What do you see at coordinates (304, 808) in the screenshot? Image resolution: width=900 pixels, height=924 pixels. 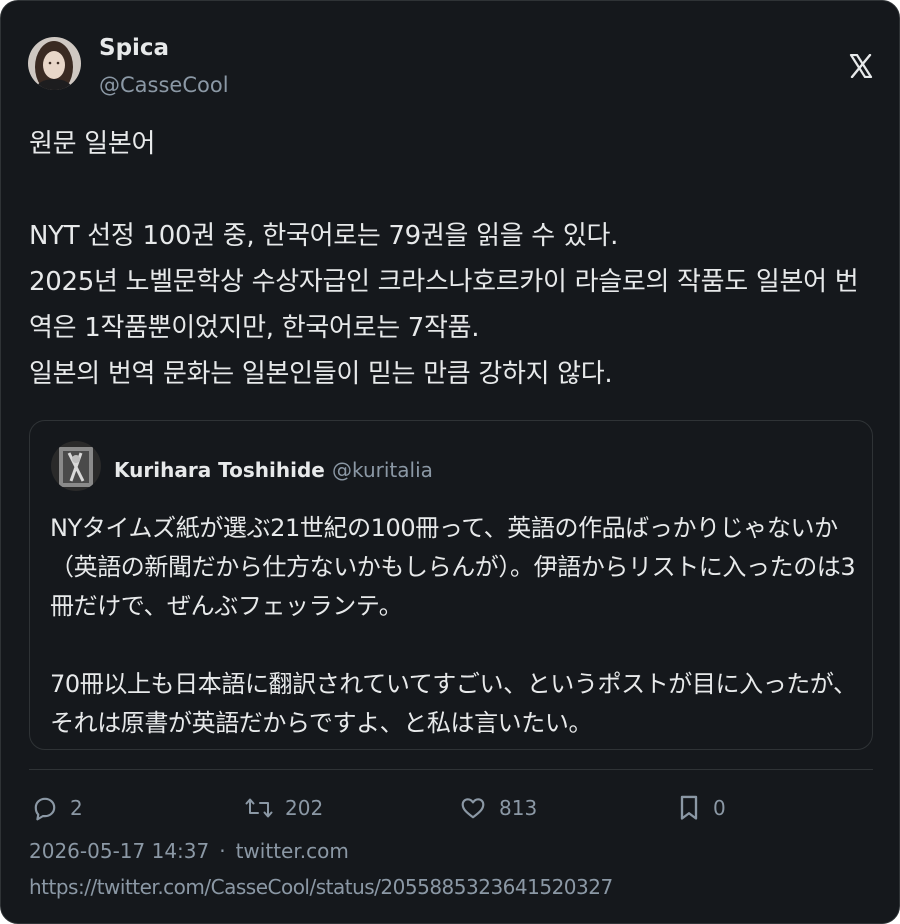 I see `retweet-count: 202` at bounding box center [304, 808].